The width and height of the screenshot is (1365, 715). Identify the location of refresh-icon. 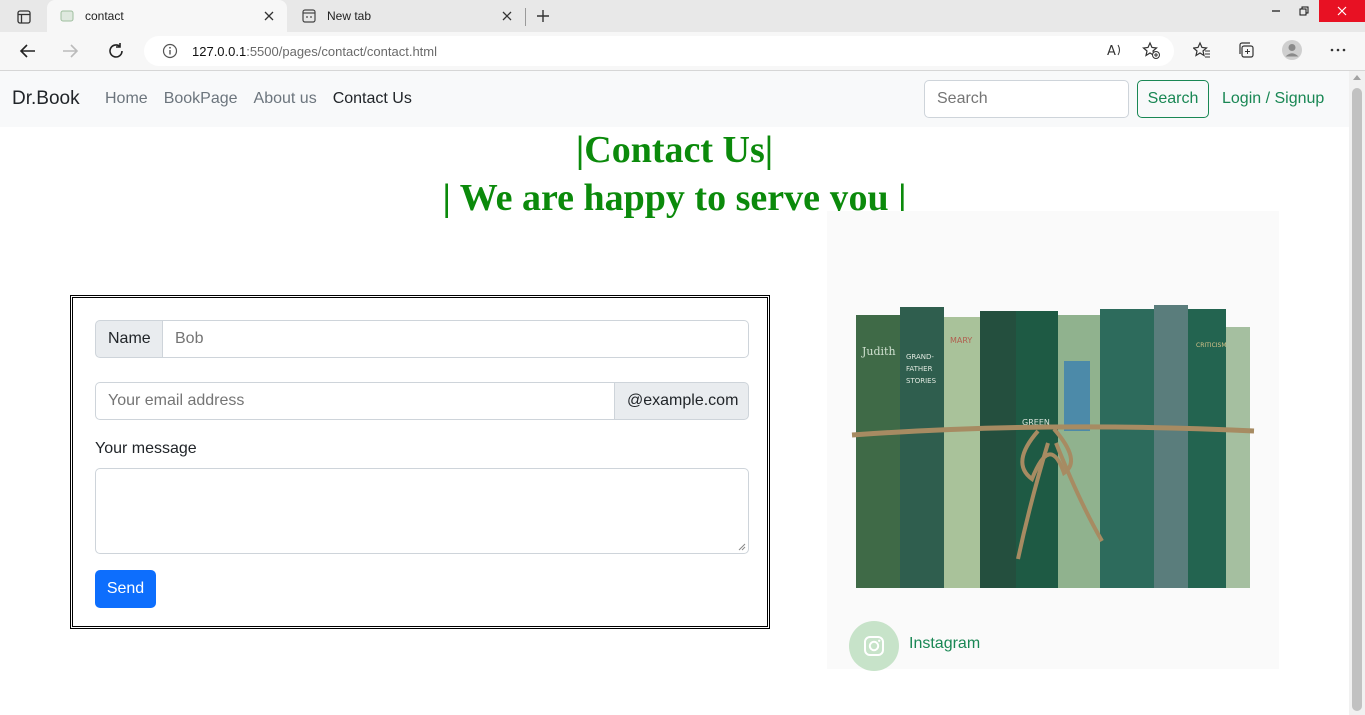
(116, 51).